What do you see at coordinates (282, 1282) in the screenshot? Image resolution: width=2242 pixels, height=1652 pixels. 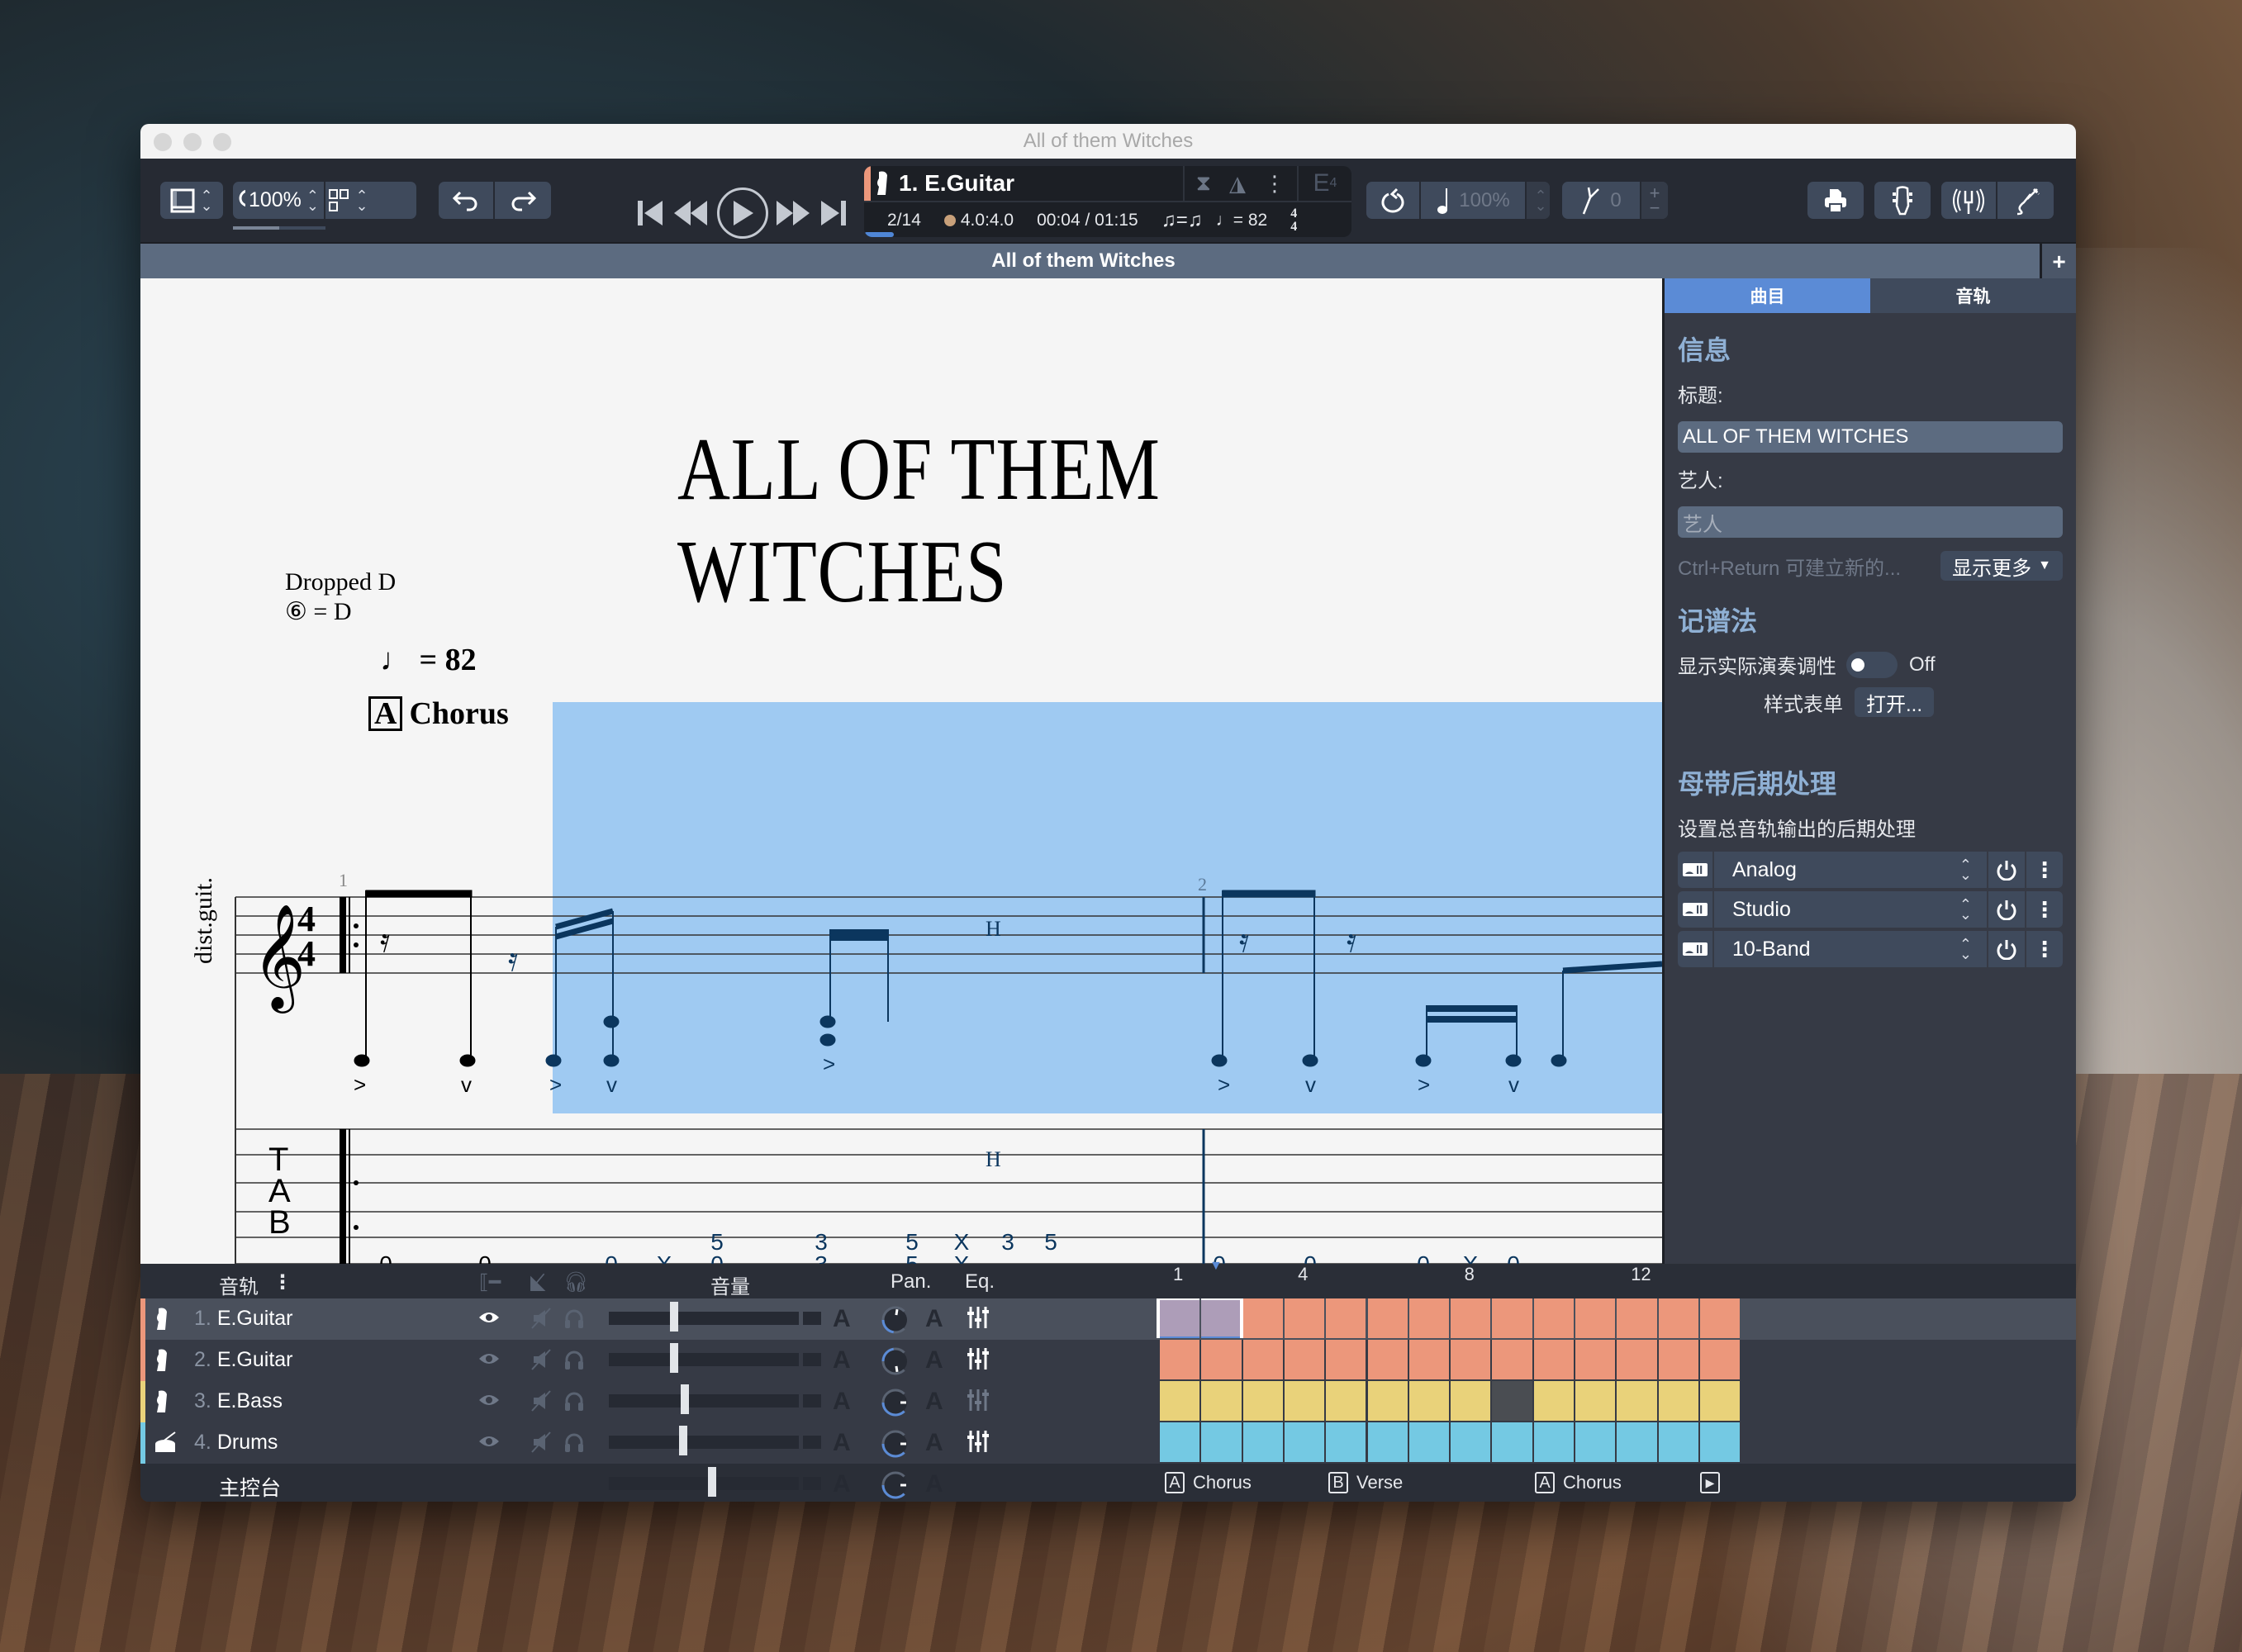 I see `tracks-menu-button: ⋮` at bounding box center [282, 1282].